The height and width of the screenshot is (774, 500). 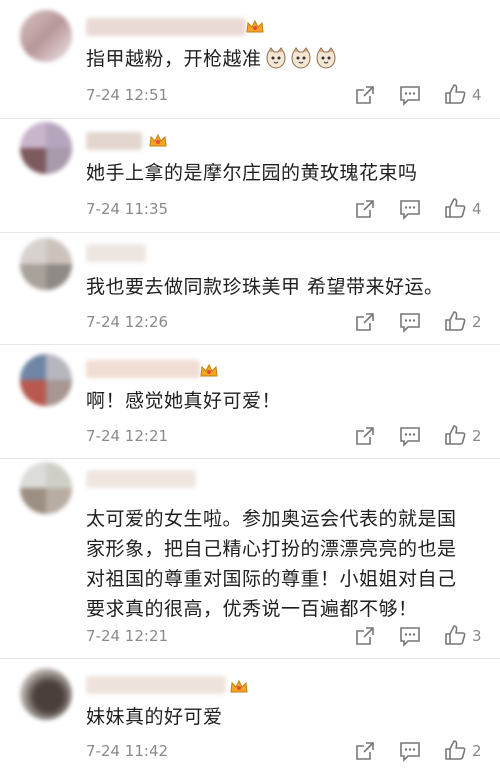 I want to click on comment-time: 7-24 11:35, so click(x=127, y=209).